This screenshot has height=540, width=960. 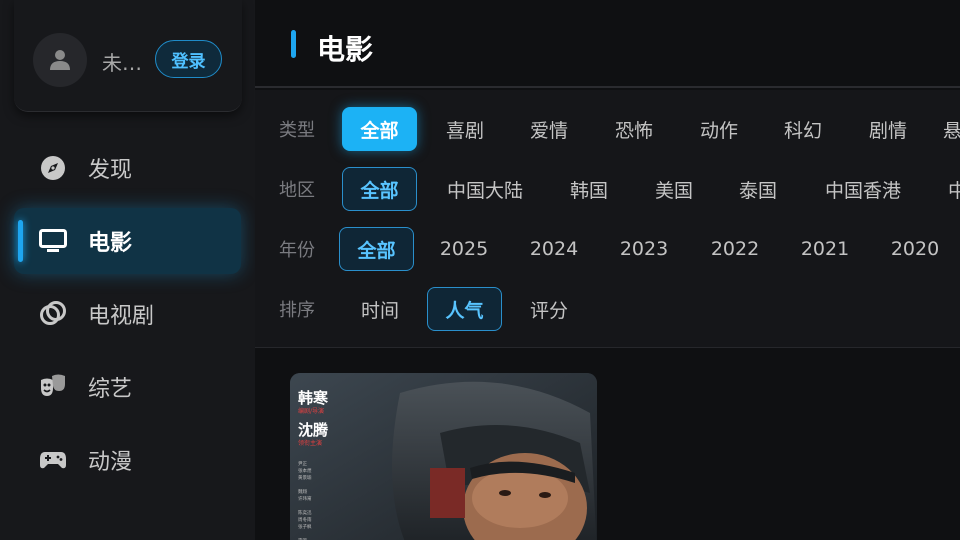 What do you see at coordinates (554, 249) in the screenshot?
I see `filter-chip: 2024` at bounding box center [554, 249].